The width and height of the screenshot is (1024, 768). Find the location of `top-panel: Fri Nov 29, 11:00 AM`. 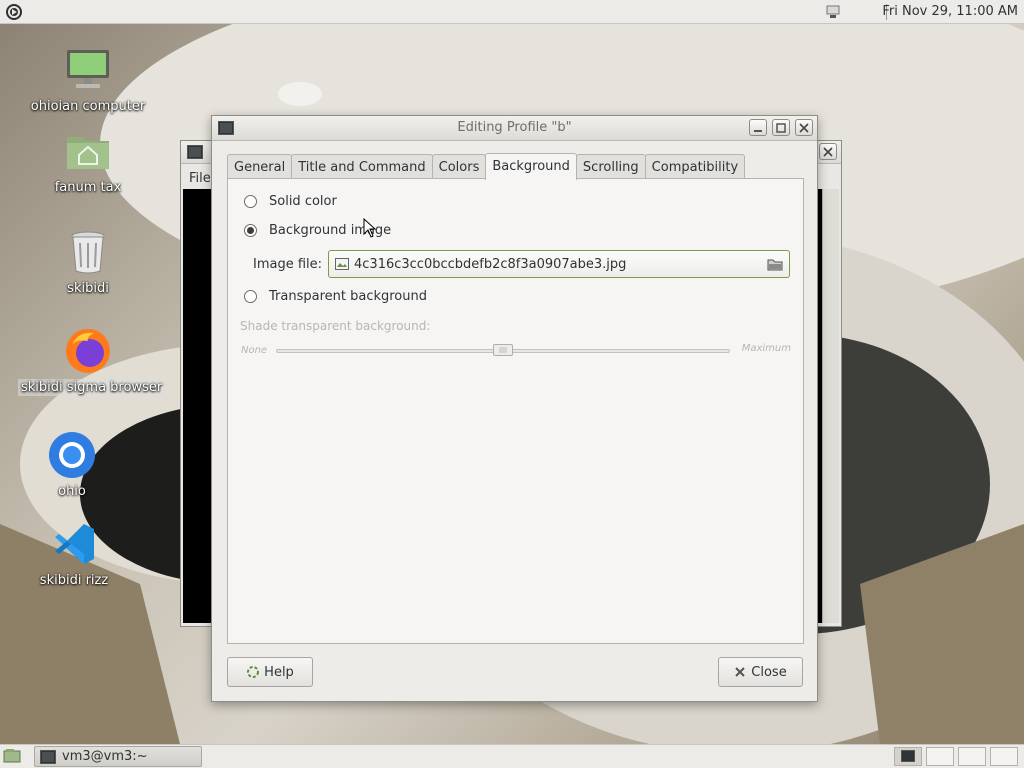

top-panel: Fri Nov 29, 11:00 AM is located at coordinates (512, 12).